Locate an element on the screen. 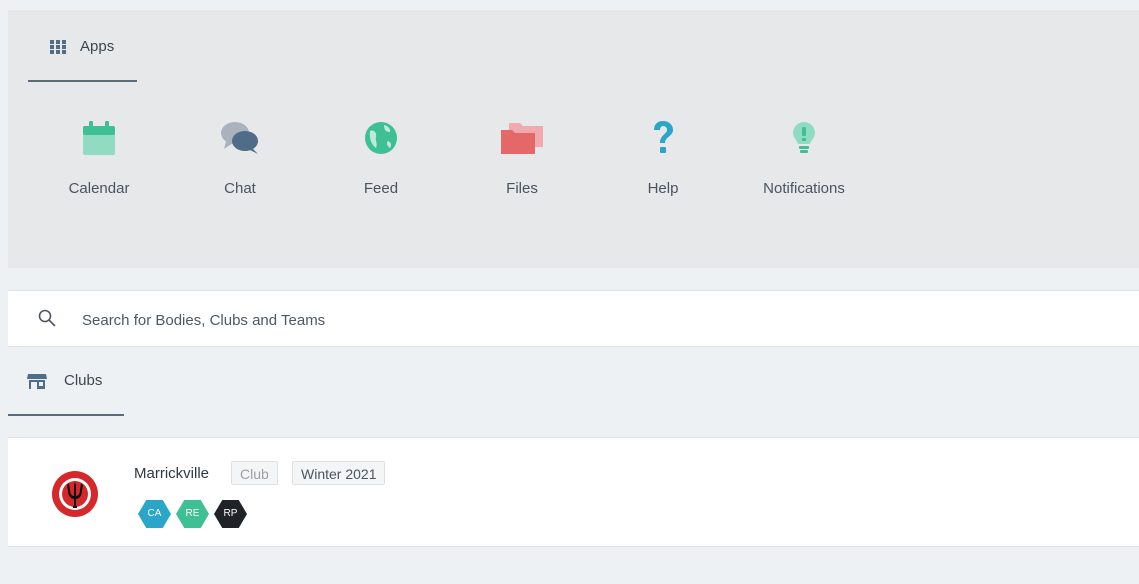  app-chat: Chat is located at coordinates (240, 166).